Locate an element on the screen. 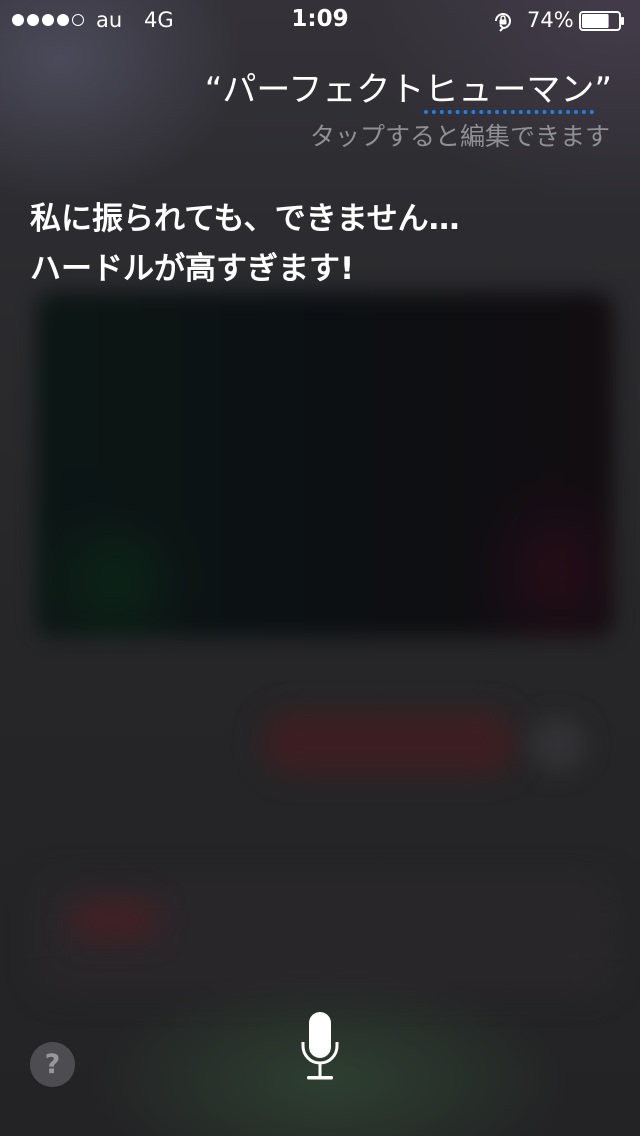 This screenshot has height=1136, width=640. query-text: パーフェクト is located at coordinates (323, 90).